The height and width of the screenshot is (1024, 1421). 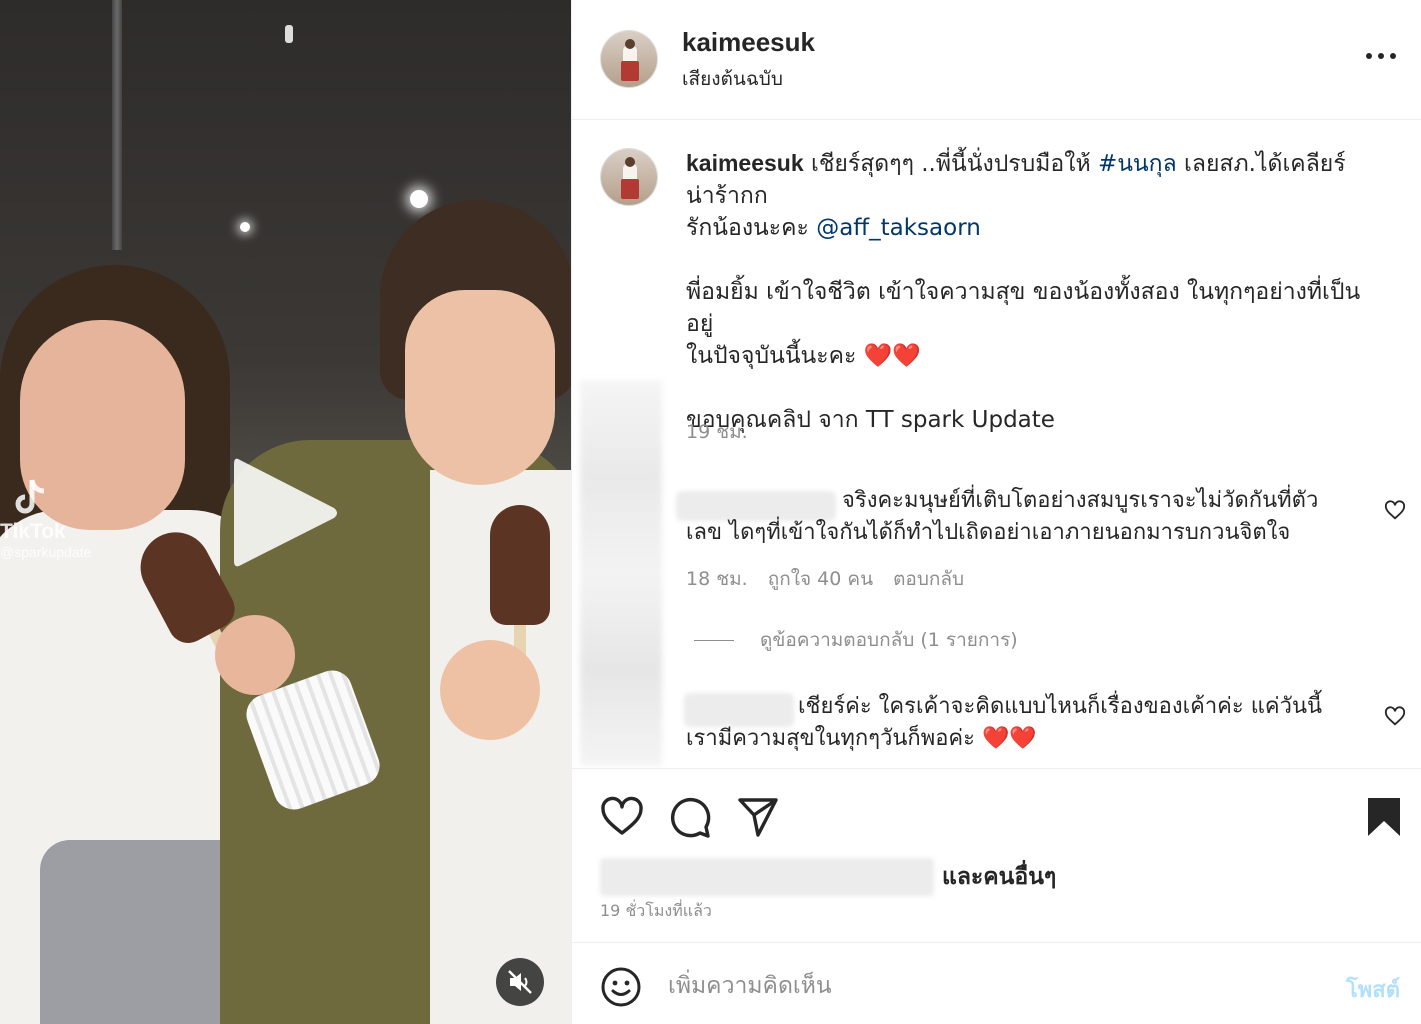 What do you see at coordinates (758, 817) in the screenshot?
I see `paper-plane-icon` at bounding box center [758, 817].